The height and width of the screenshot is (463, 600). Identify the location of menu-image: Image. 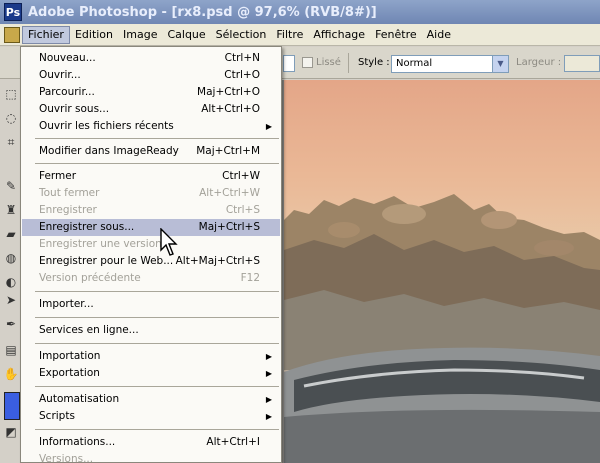
(140, 35).